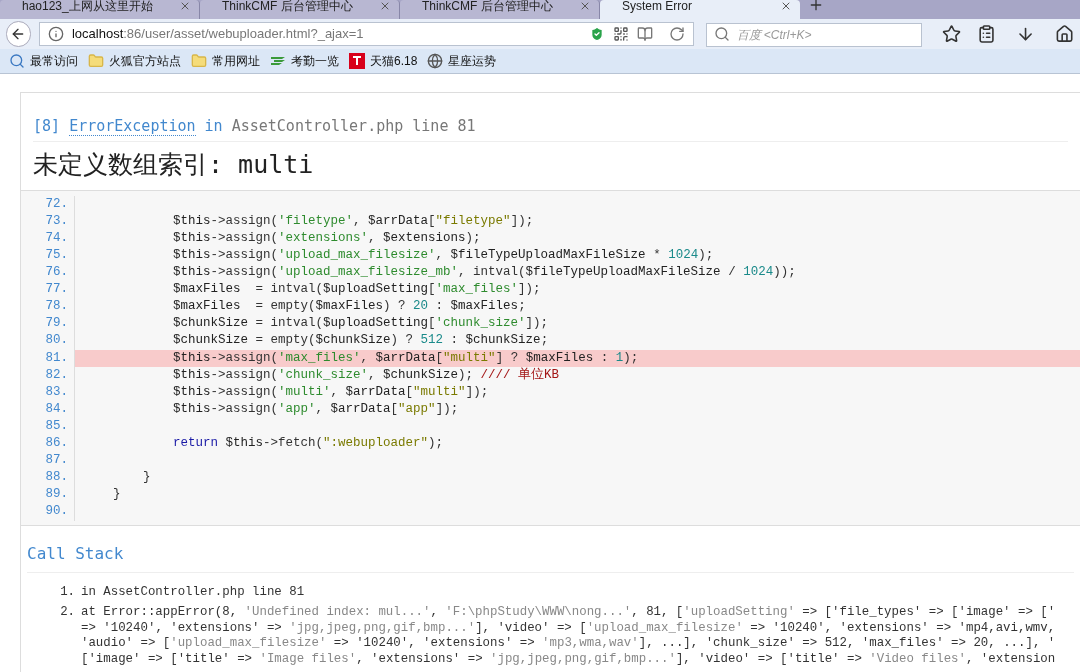  What do you see at coordinates (67, 592) in the screenshot?
I see `stack-number: 1.` at bounding box center [67, 592].